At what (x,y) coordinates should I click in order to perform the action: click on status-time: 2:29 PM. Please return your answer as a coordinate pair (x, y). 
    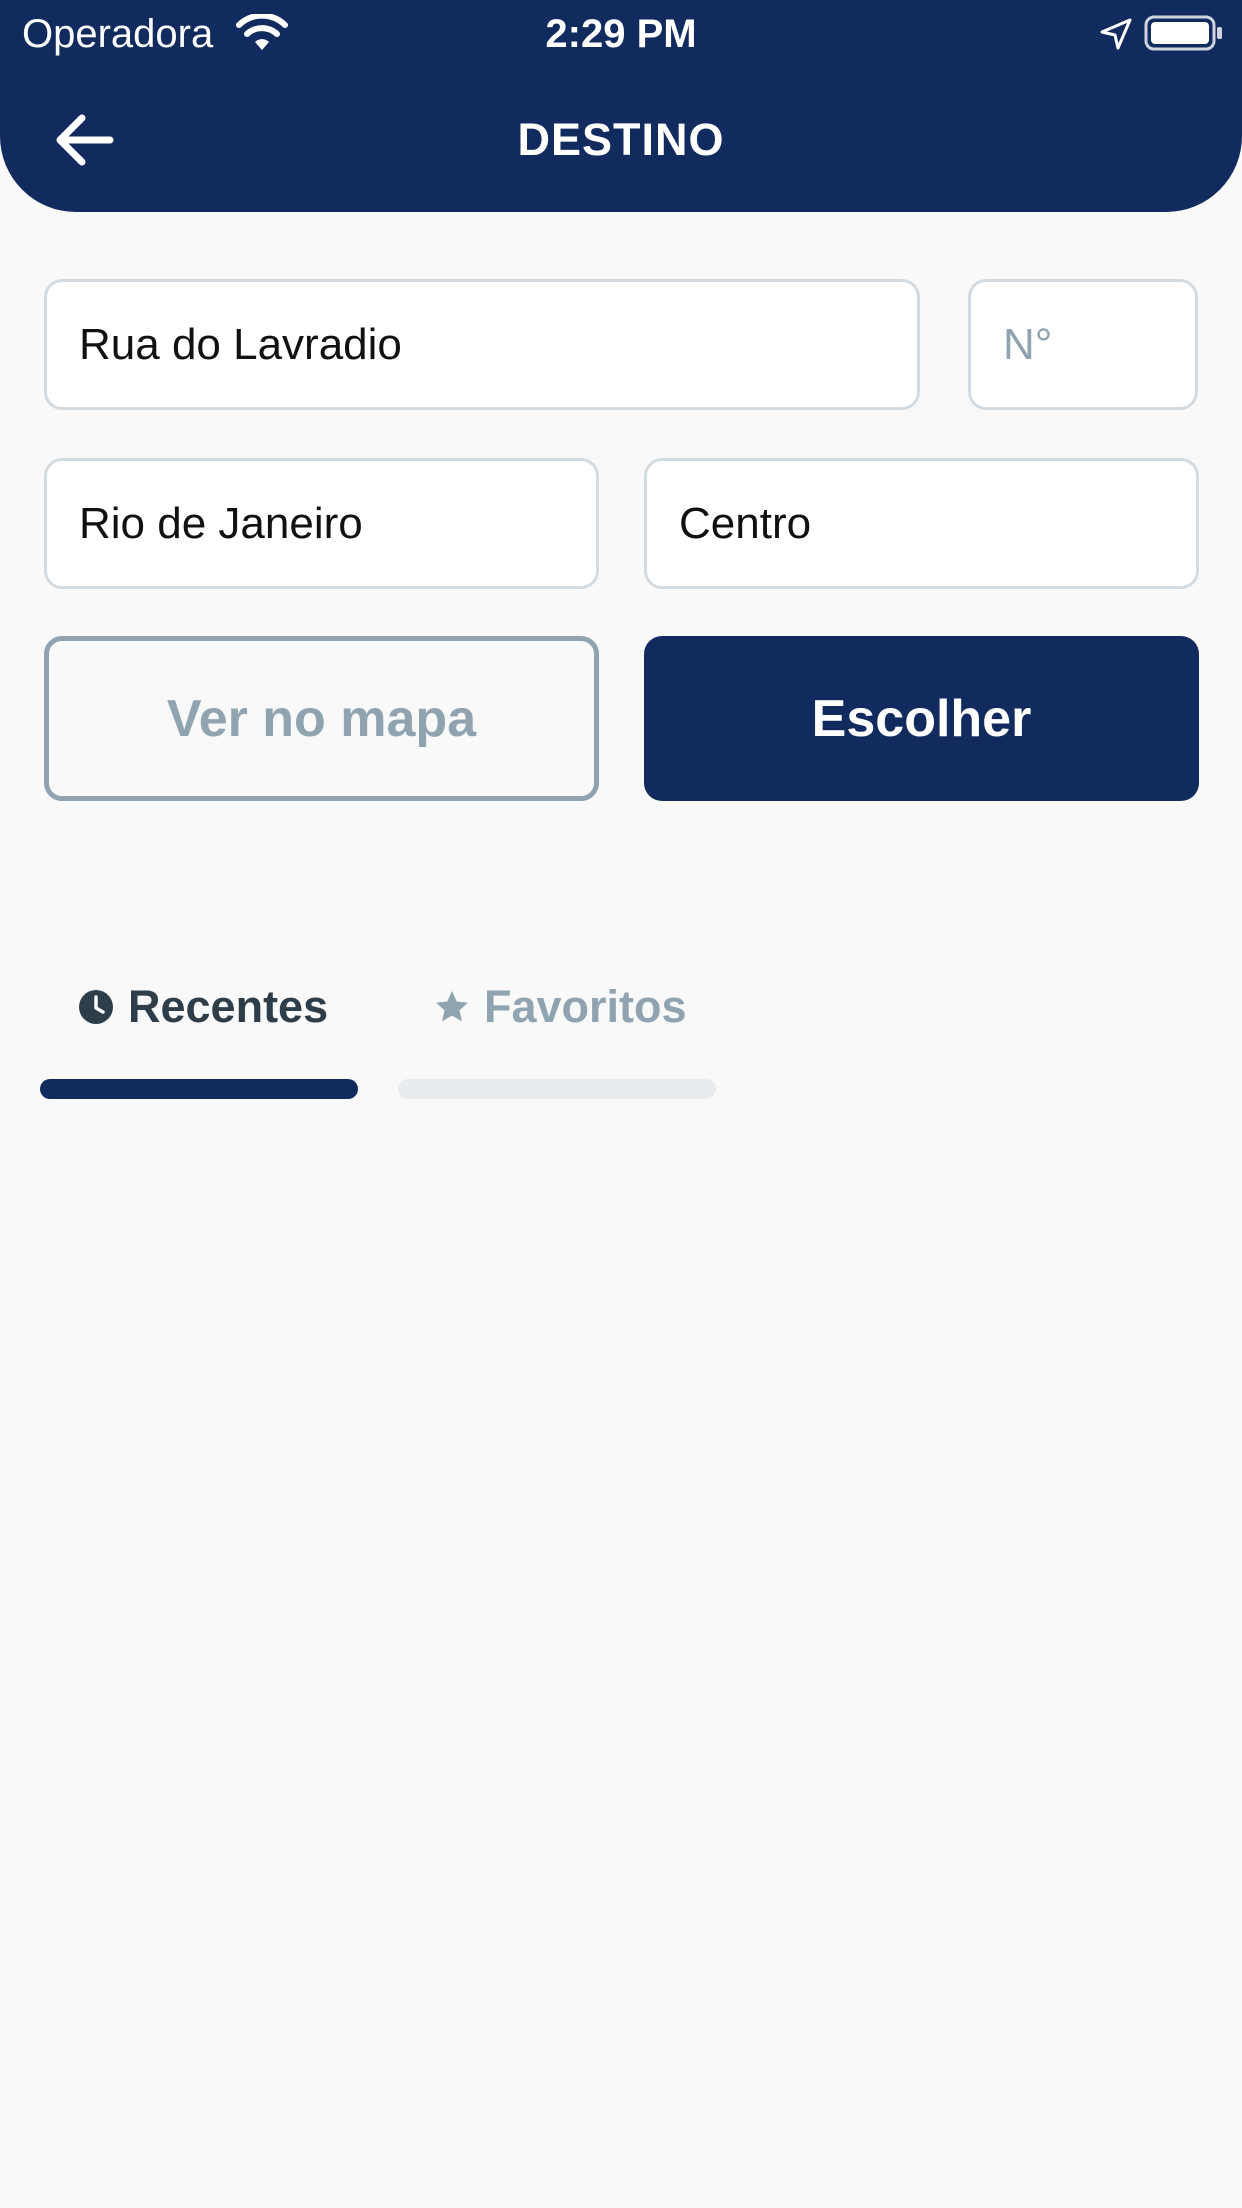
    Looking at the image, I should click on (621, 34).